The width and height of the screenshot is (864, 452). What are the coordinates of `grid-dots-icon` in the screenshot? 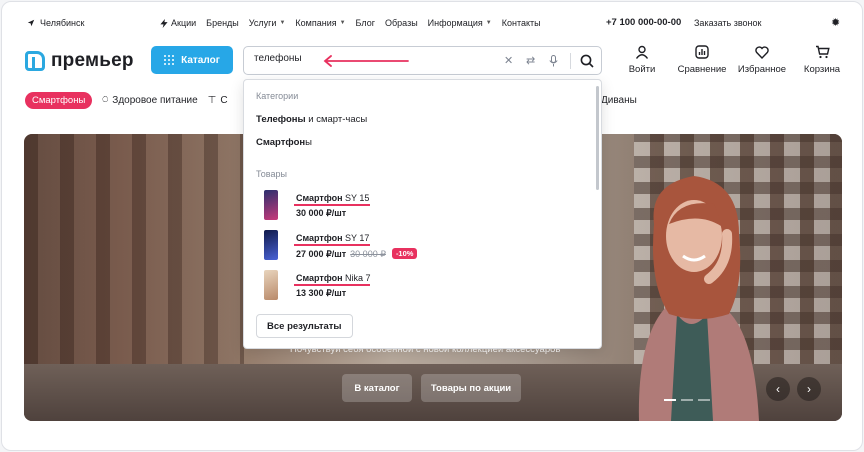 It's located at (169, 60).